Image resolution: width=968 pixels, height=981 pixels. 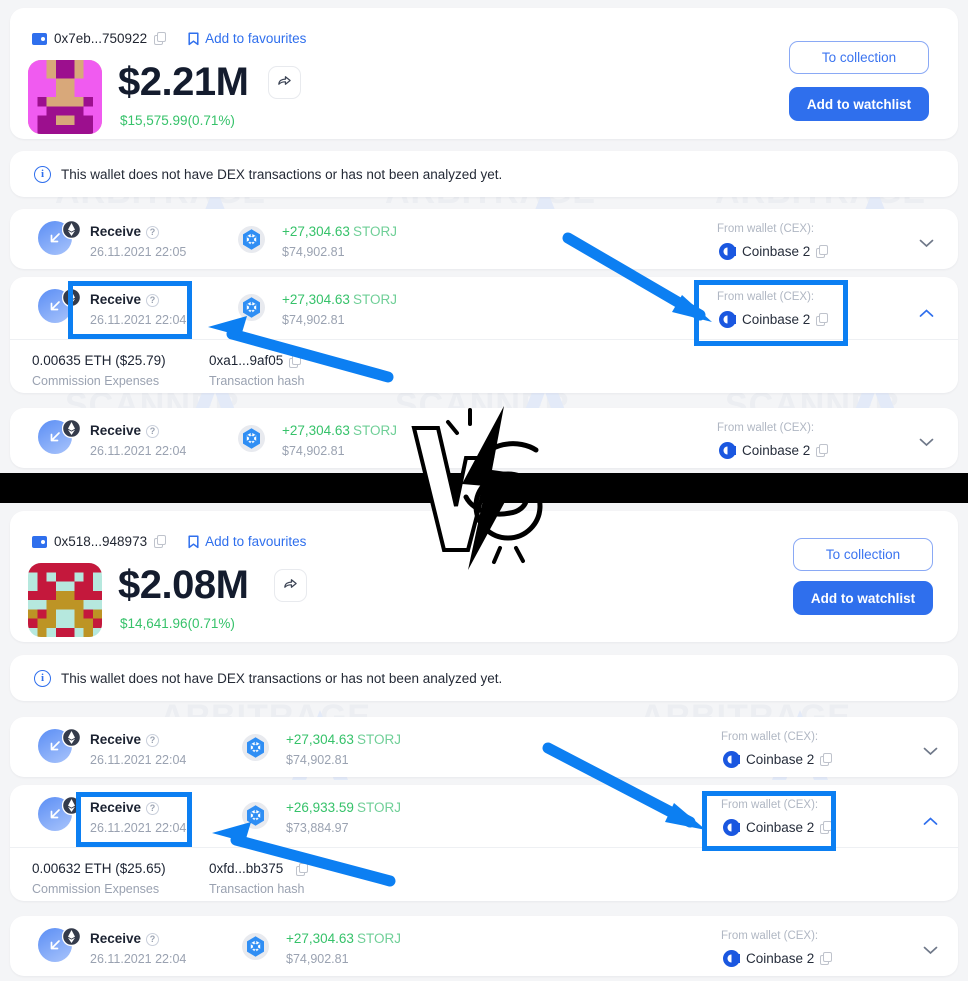 What do you see at coordinates (246, 360) in the screenshot?
I see `transaction-hash-value: 0xa1...9af05` at bounding box center [246, 360].